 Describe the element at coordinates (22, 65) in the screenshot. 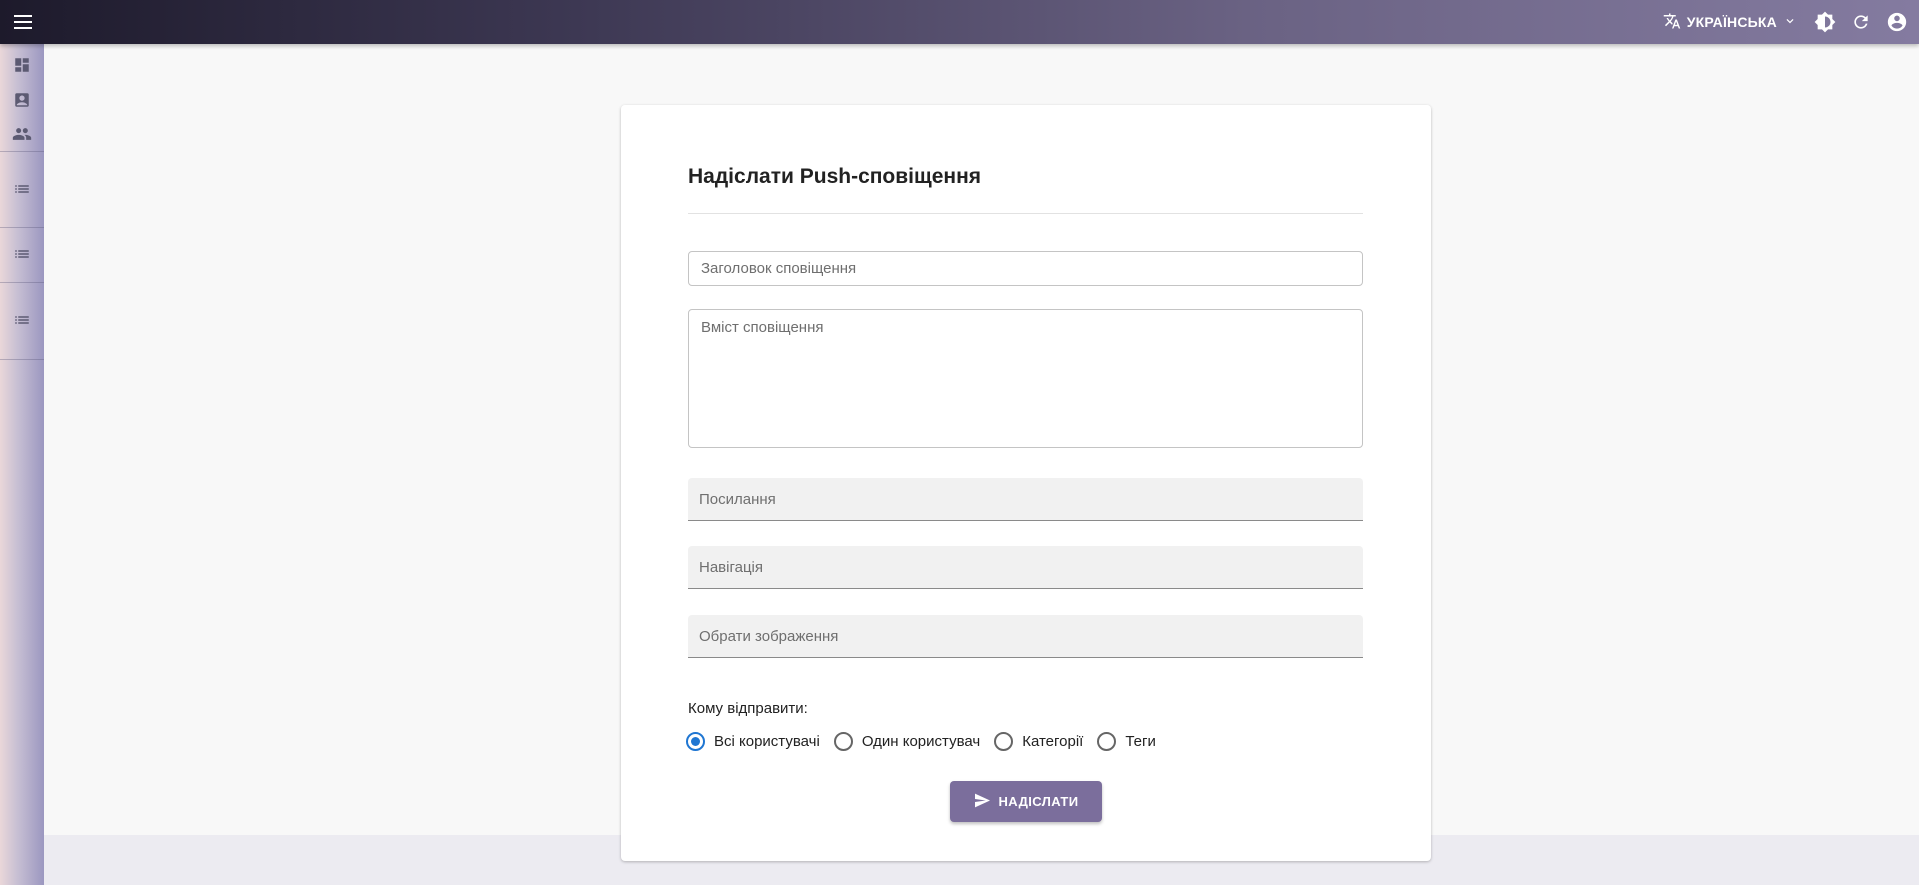

I see `dashboard-icon` at that location.